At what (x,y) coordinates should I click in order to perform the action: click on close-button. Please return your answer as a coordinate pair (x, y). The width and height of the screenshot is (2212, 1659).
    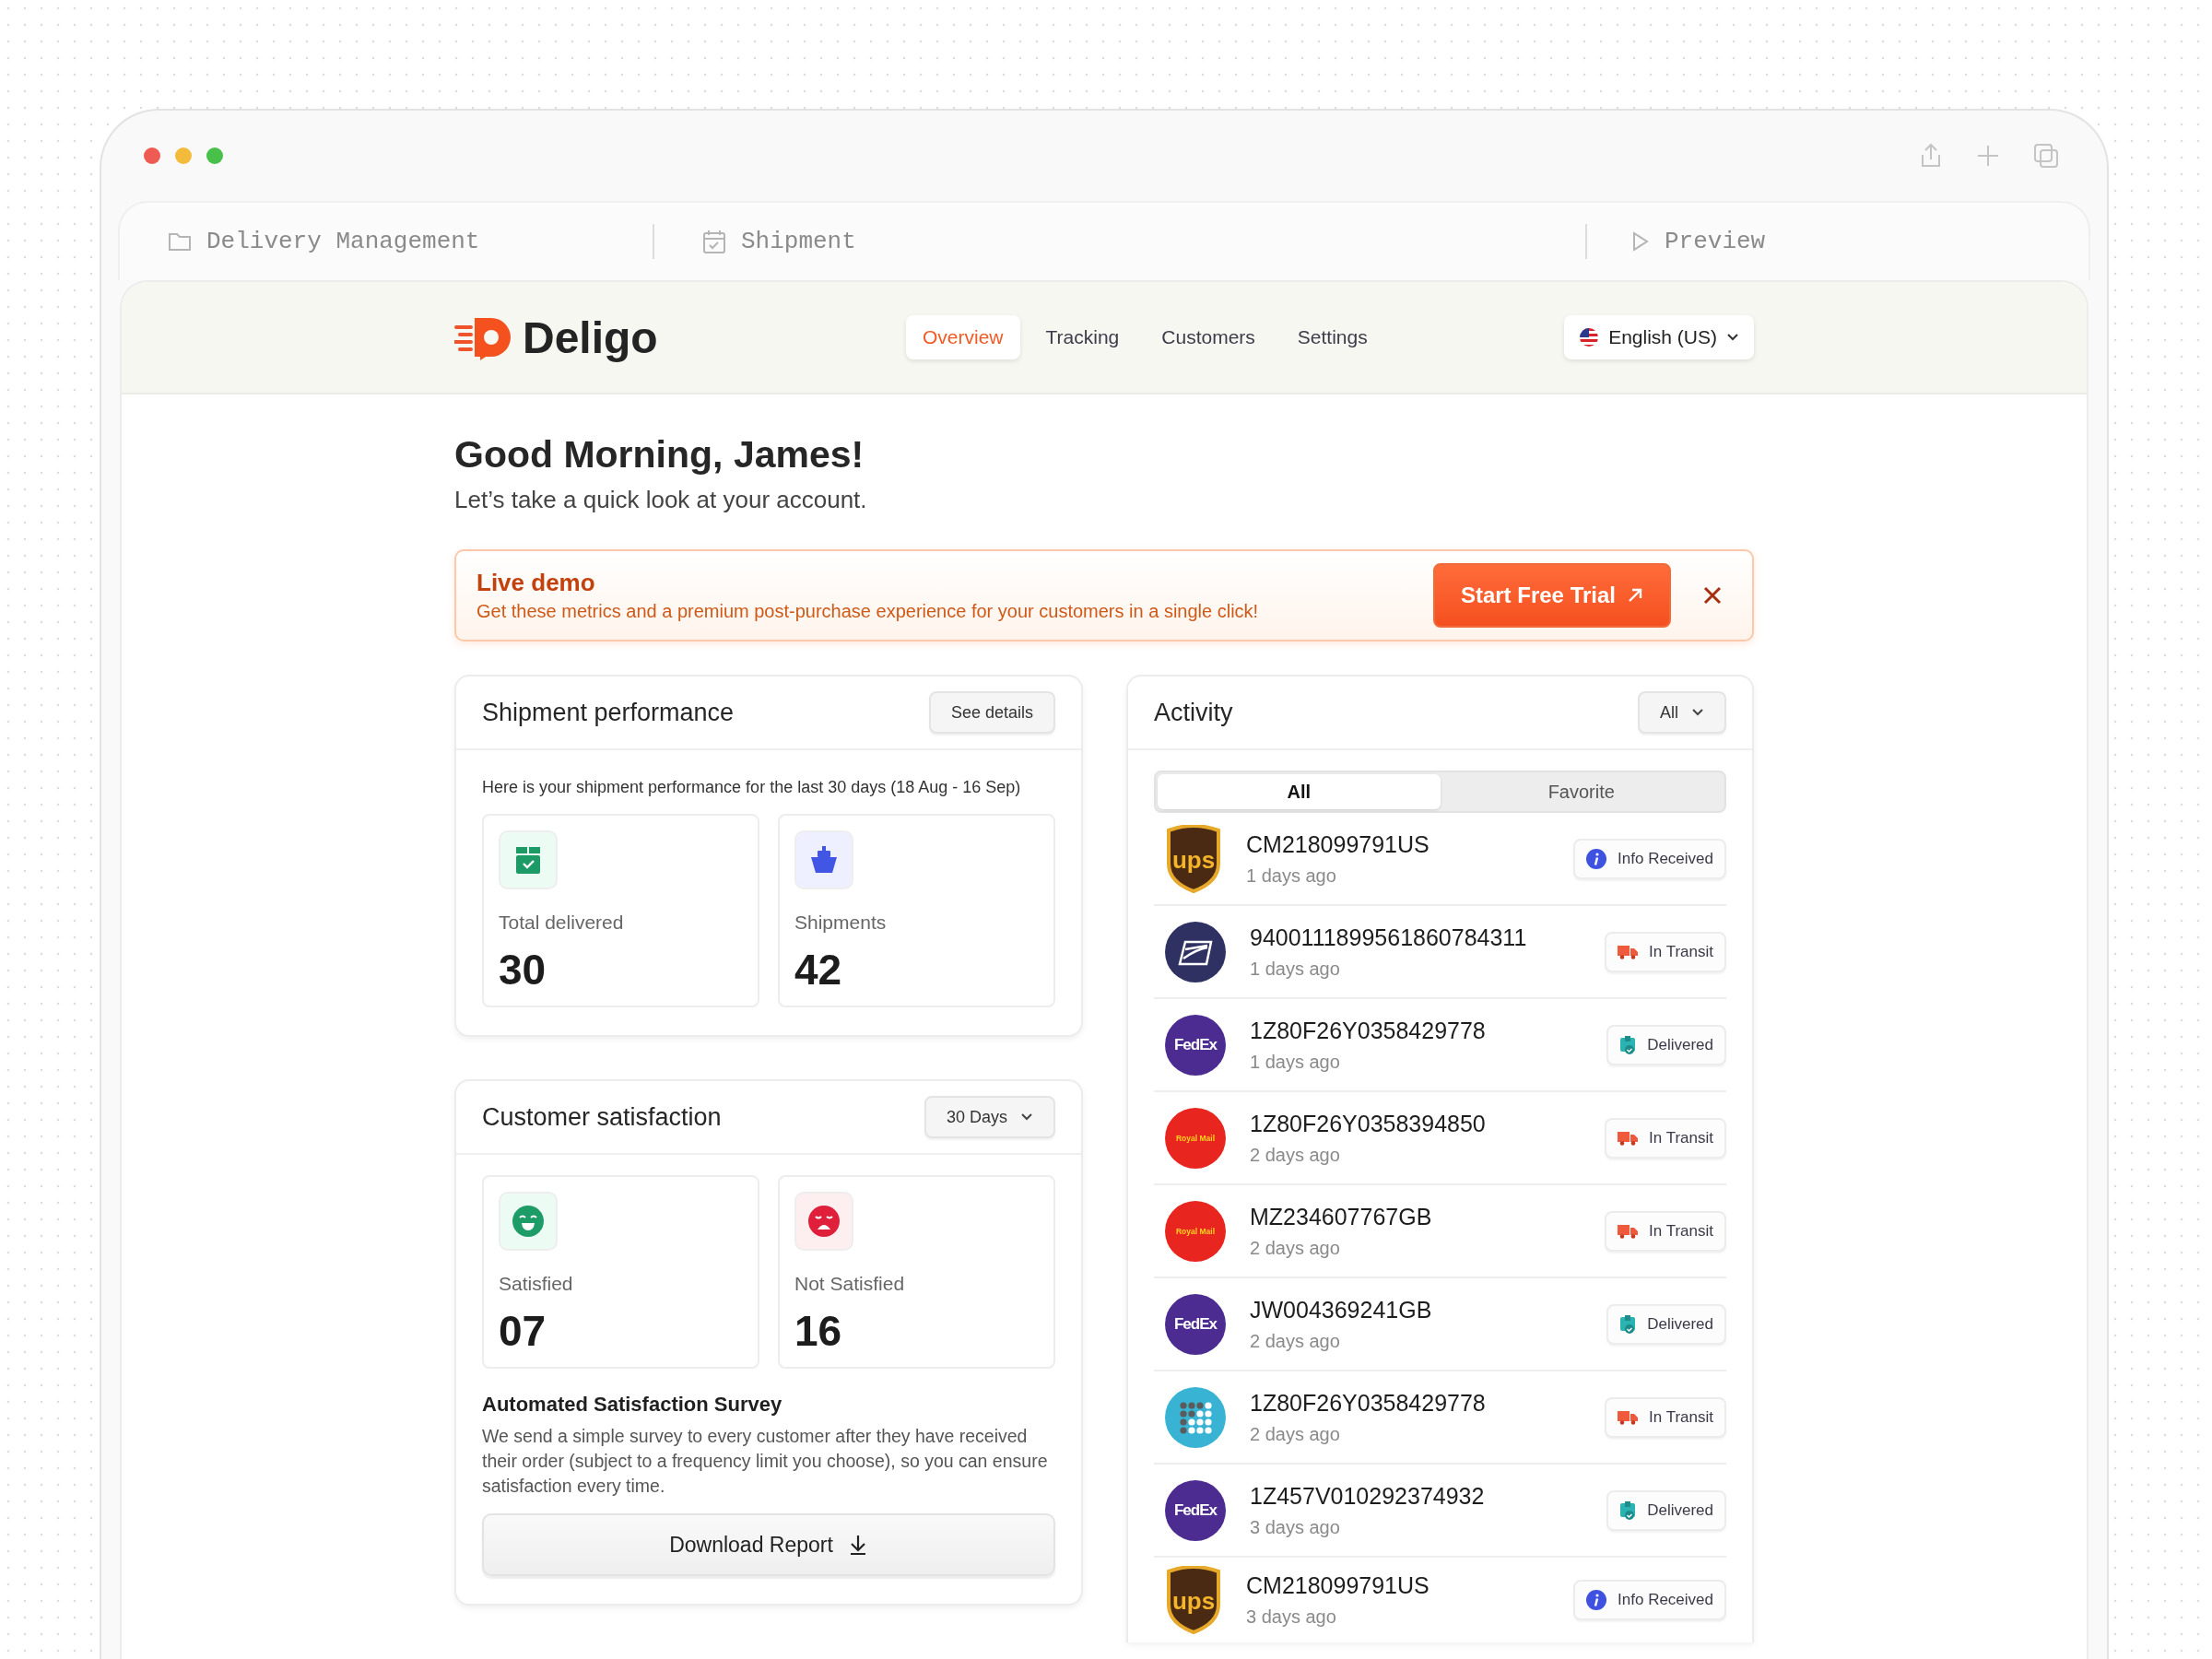
    Looking at the image, I should click on (152, 155).